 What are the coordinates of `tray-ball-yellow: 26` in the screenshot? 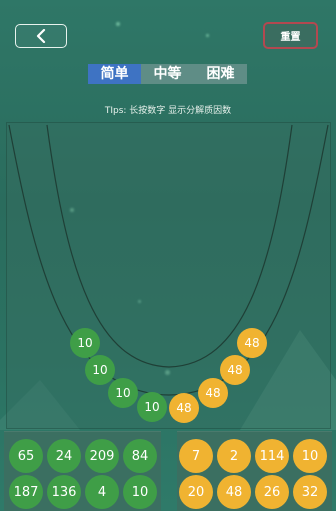 It's located at (272, 492).